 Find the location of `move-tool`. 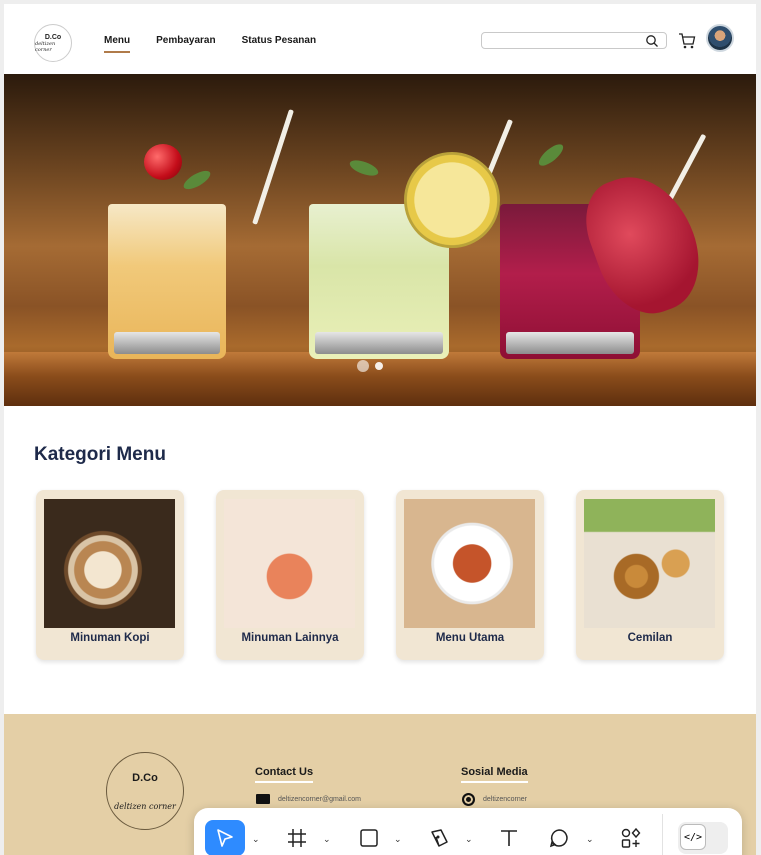

move-tool is located at coordinates (225, 837).